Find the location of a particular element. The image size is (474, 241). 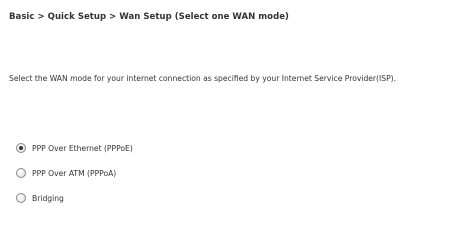

wan-mode-option-pppoa: PPP Over ATM (PPPoA) is located at coordinates (66, 173).